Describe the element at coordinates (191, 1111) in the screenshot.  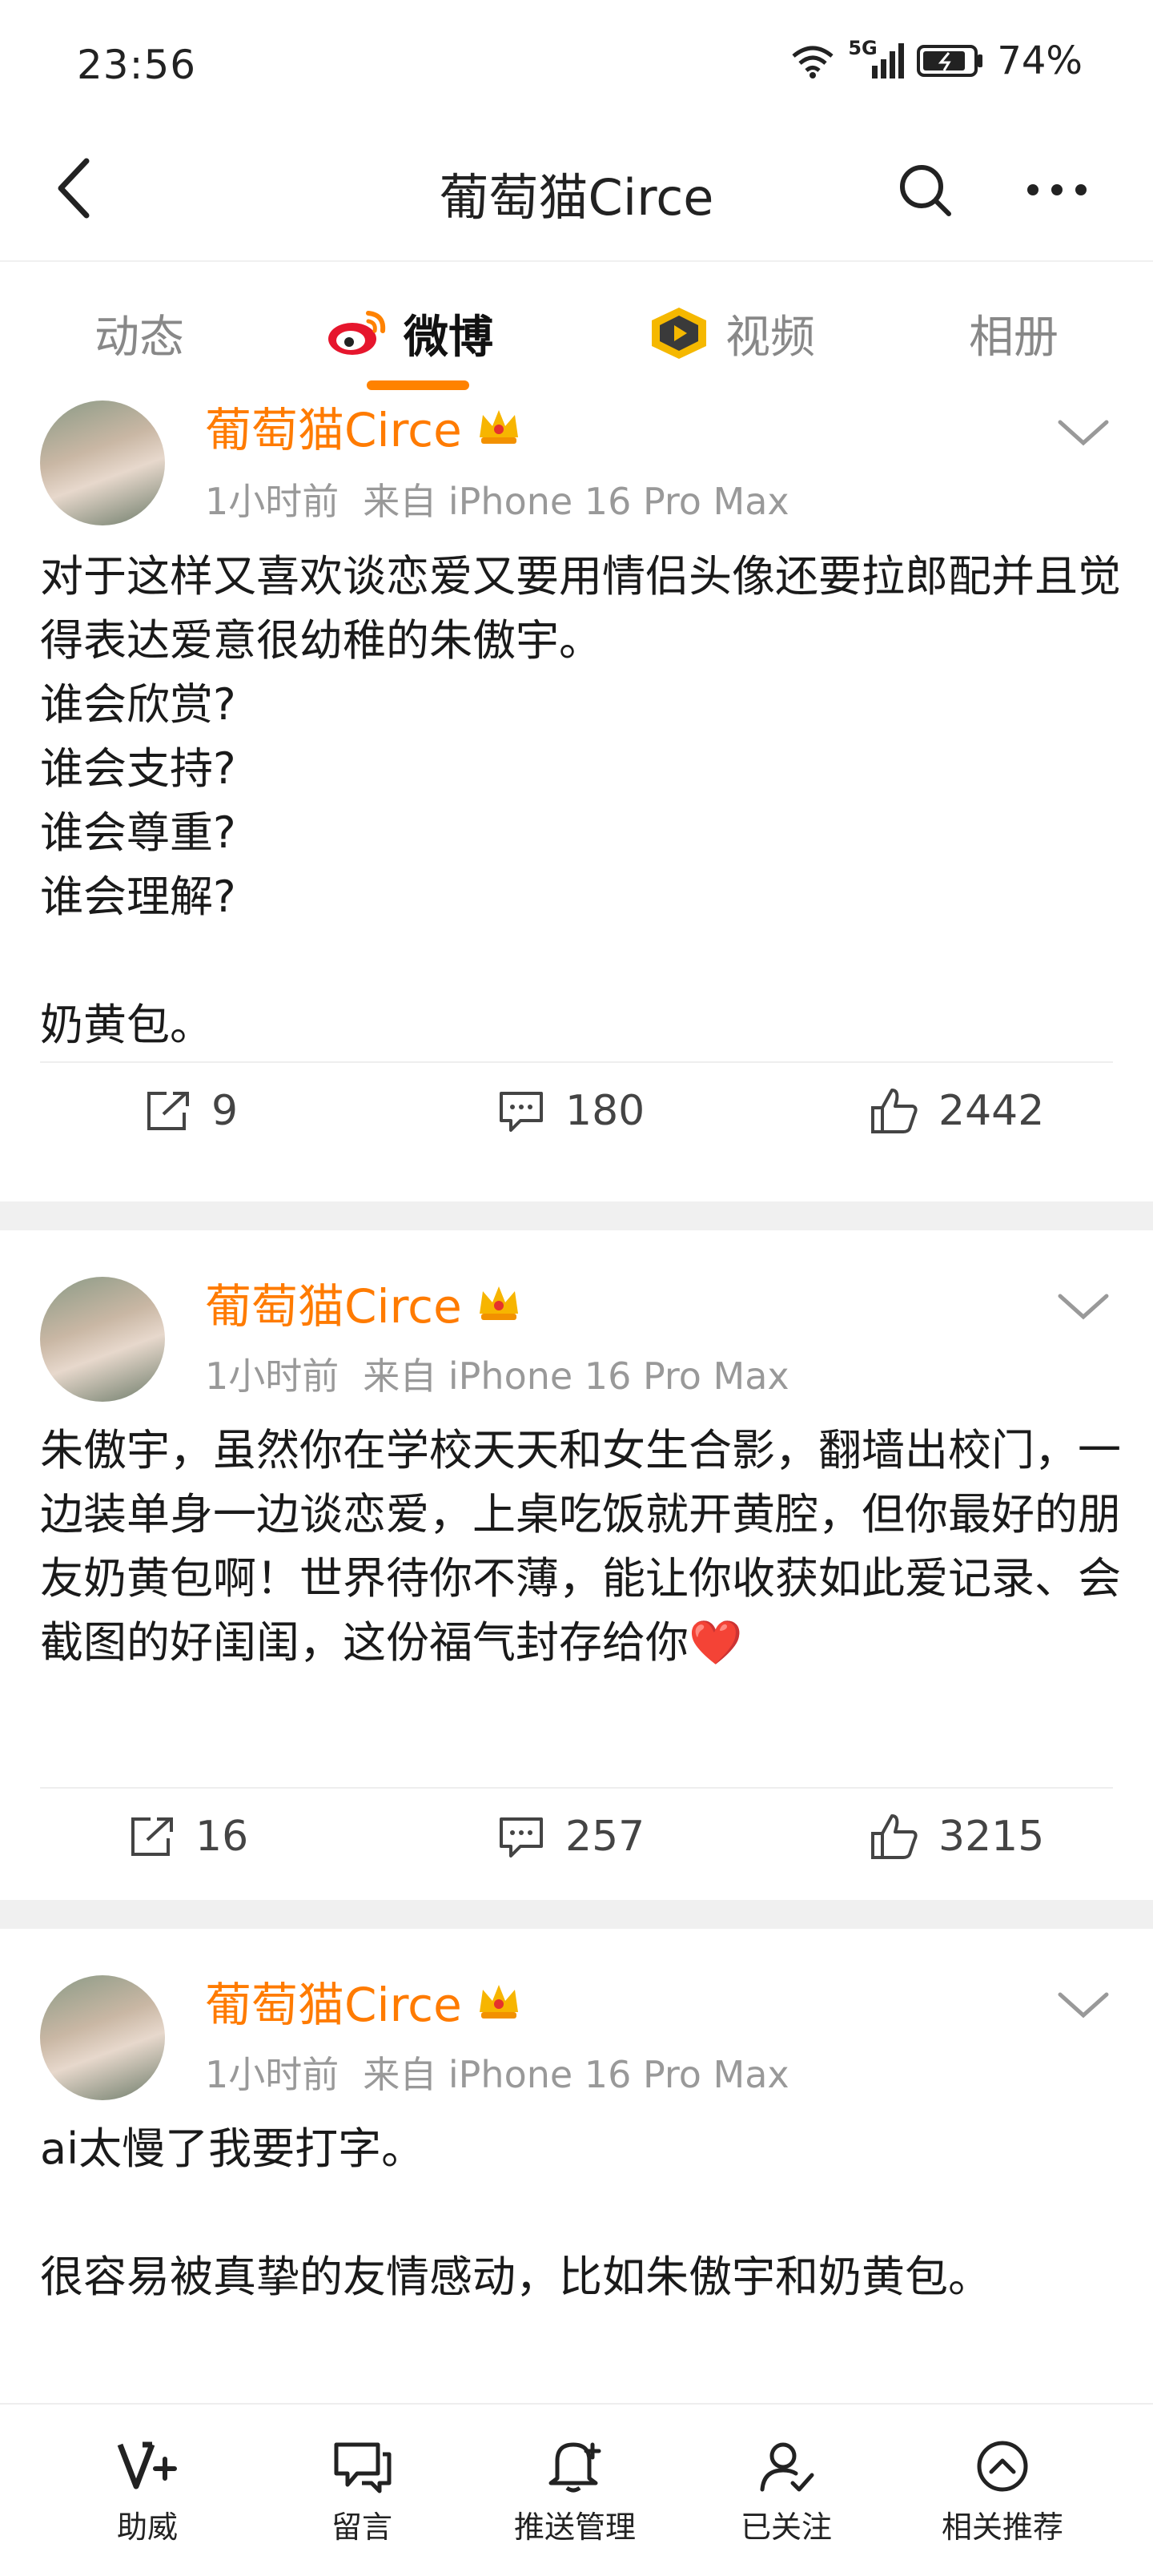
I see `repost-button: 9` at that location.